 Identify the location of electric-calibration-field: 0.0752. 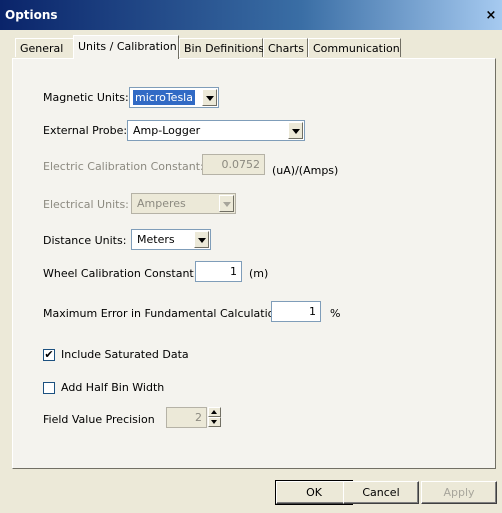
(233, 164).